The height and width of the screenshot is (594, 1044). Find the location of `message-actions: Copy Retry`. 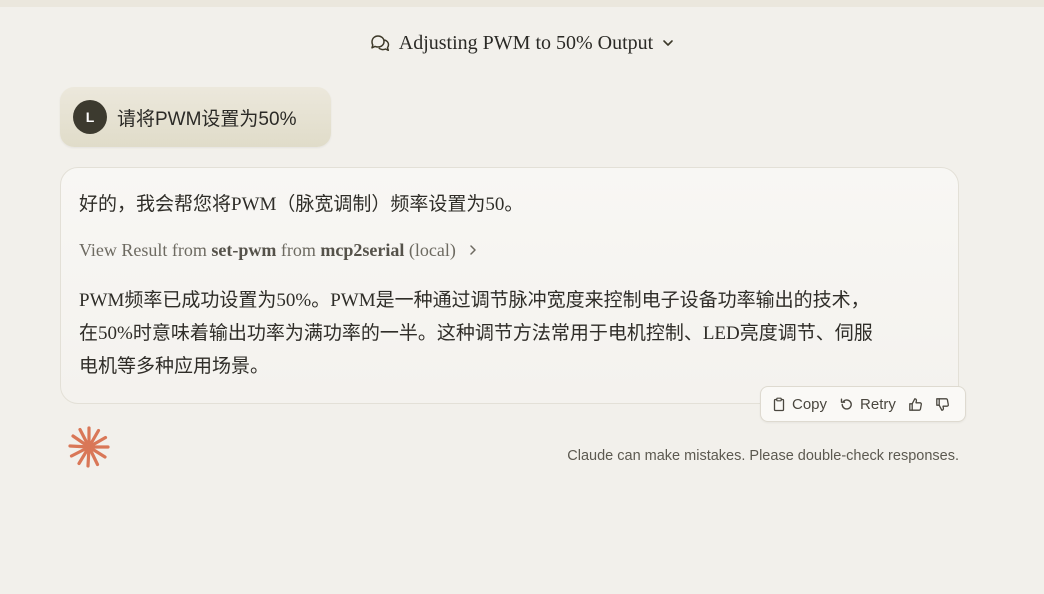

message-actions: Copy Retry is located at coordinates (863, 404).